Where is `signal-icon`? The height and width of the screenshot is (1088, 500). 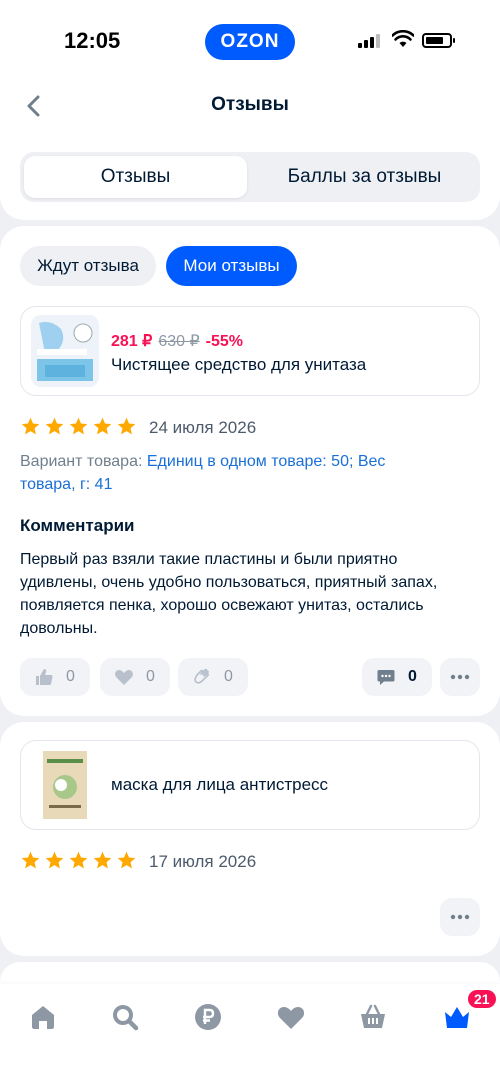
signal-icon is located at coordinates (371, 40).